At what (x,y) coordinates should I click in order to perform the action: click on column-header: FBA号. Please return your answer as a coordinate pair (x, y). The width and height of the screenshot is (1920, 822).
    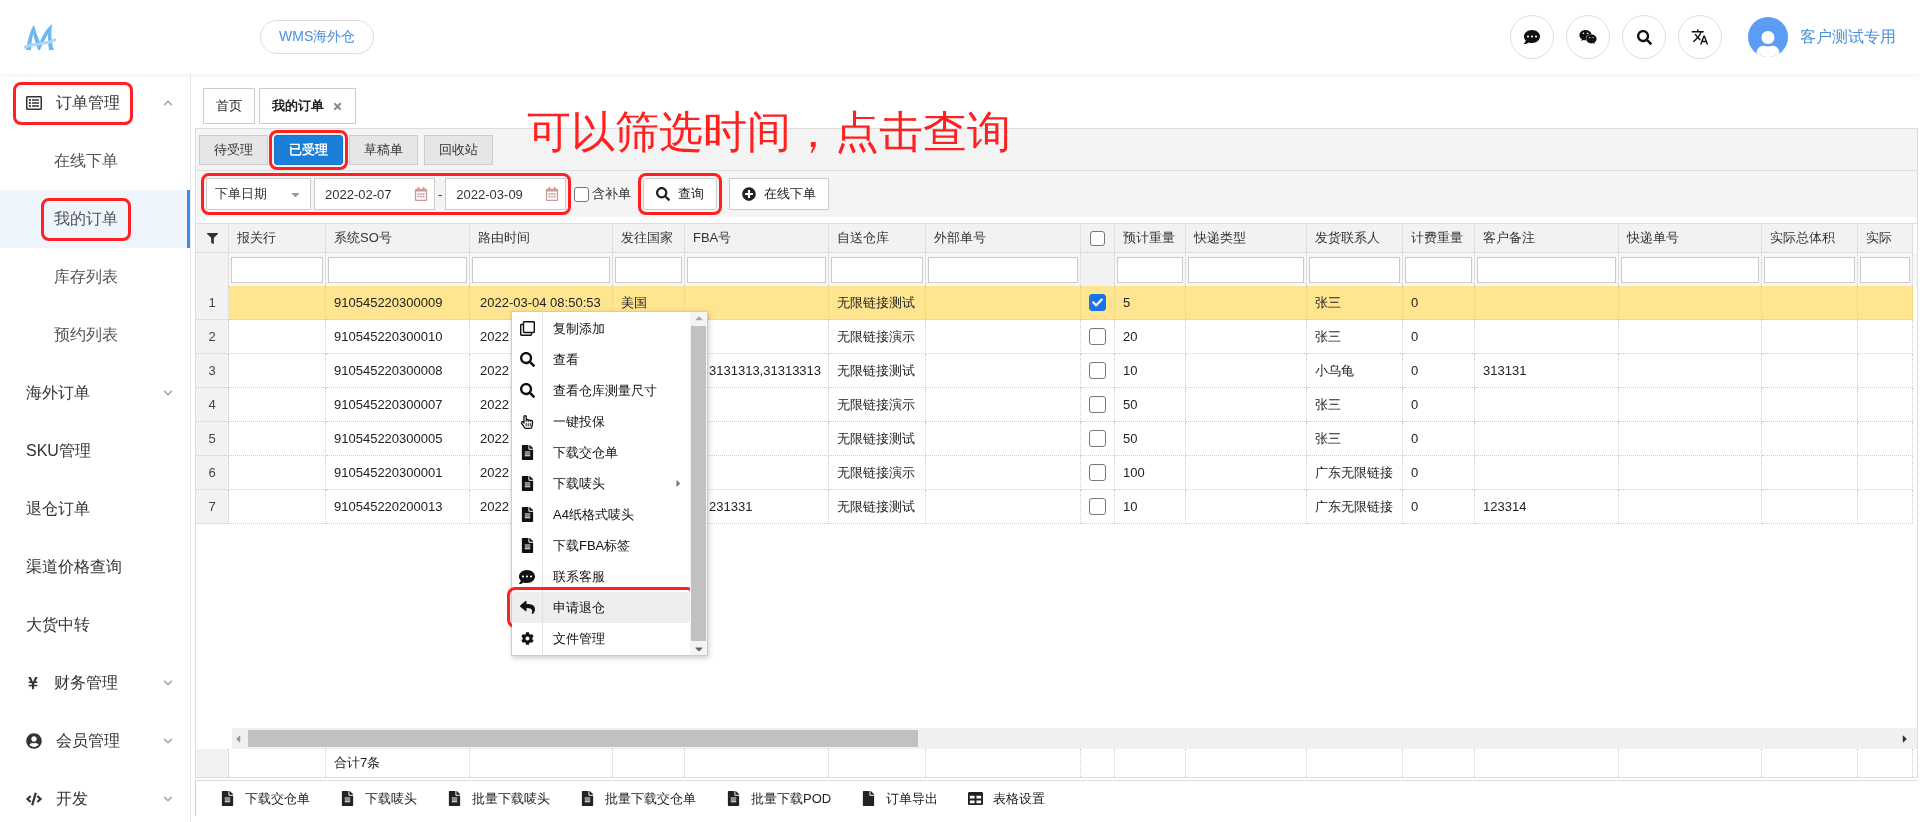
    Looking at the image, I should click on (757, 238).